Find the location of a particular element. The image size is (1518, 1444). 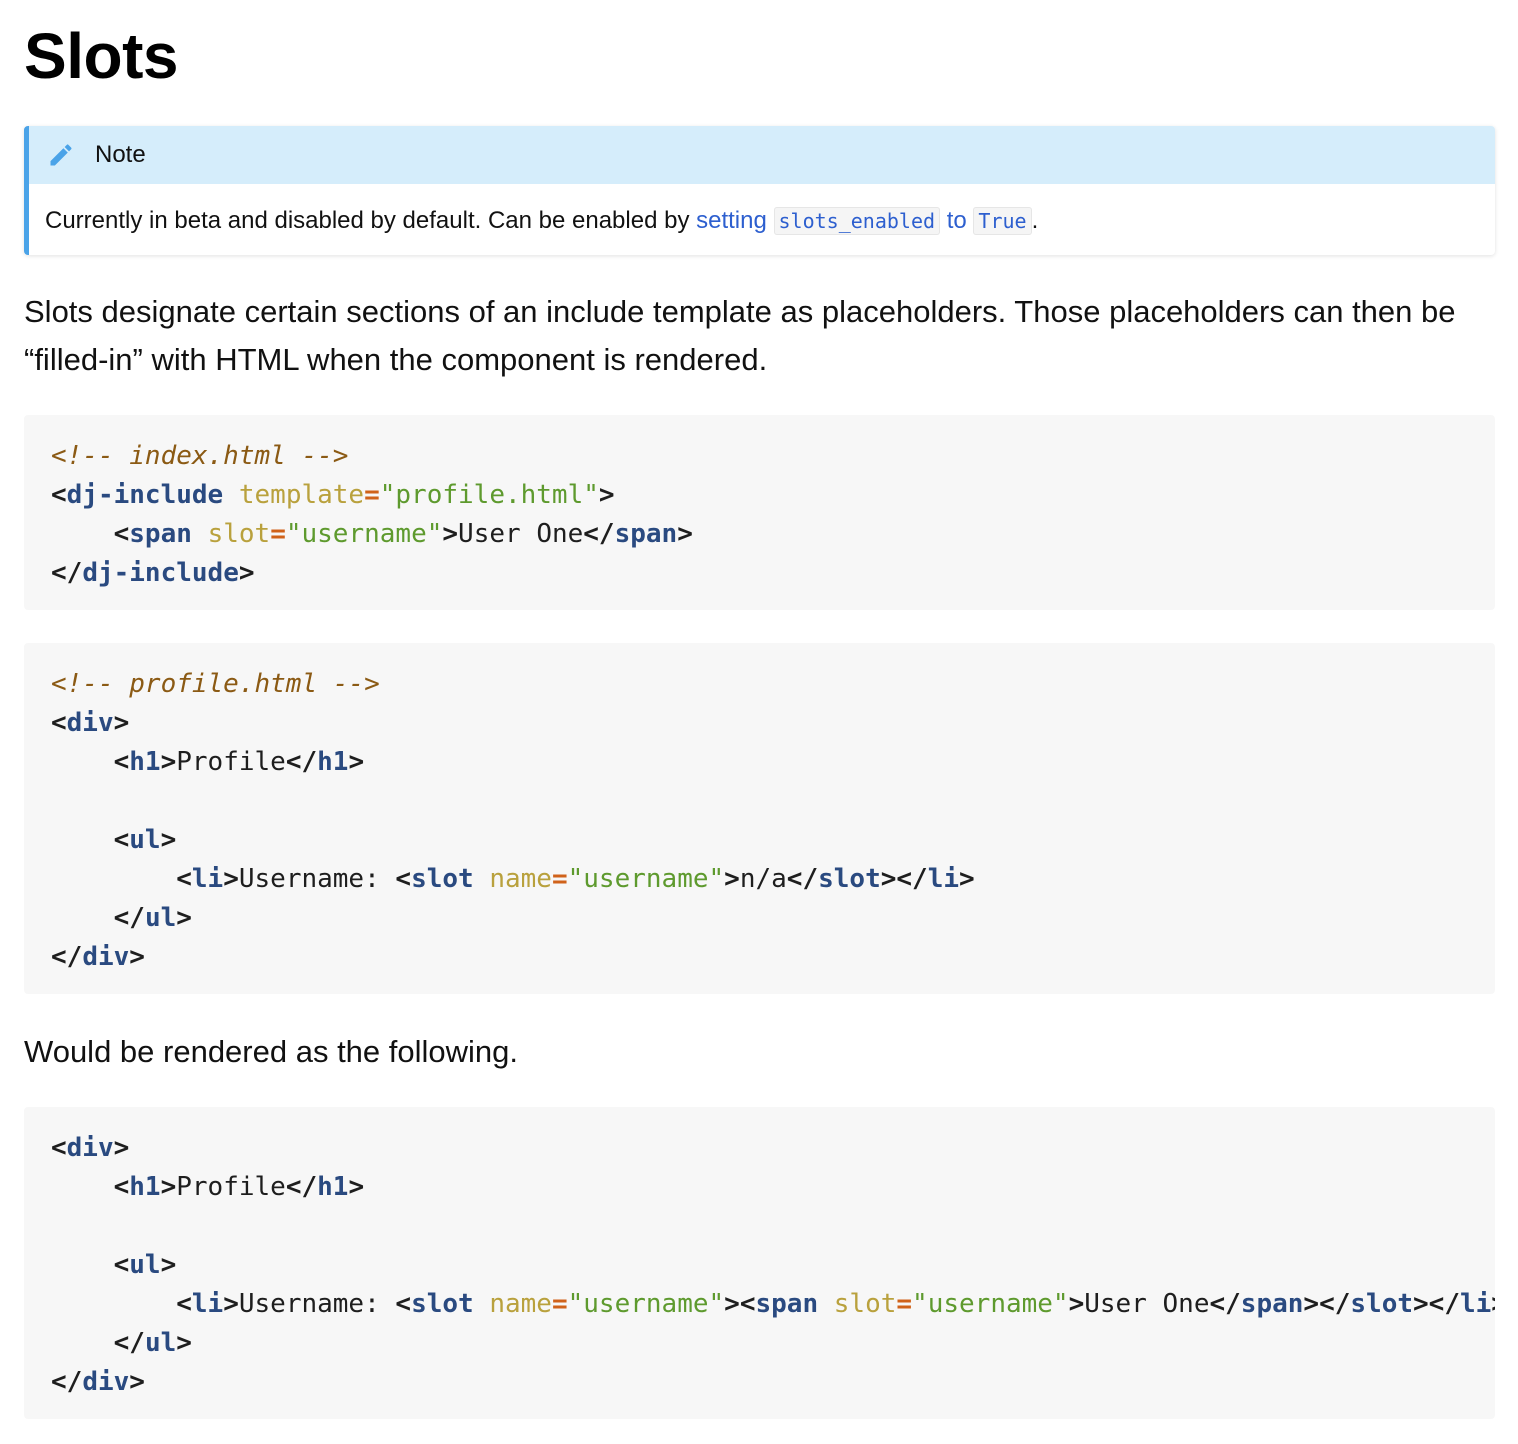

note-header: Note is located at coordinates (762, 155).